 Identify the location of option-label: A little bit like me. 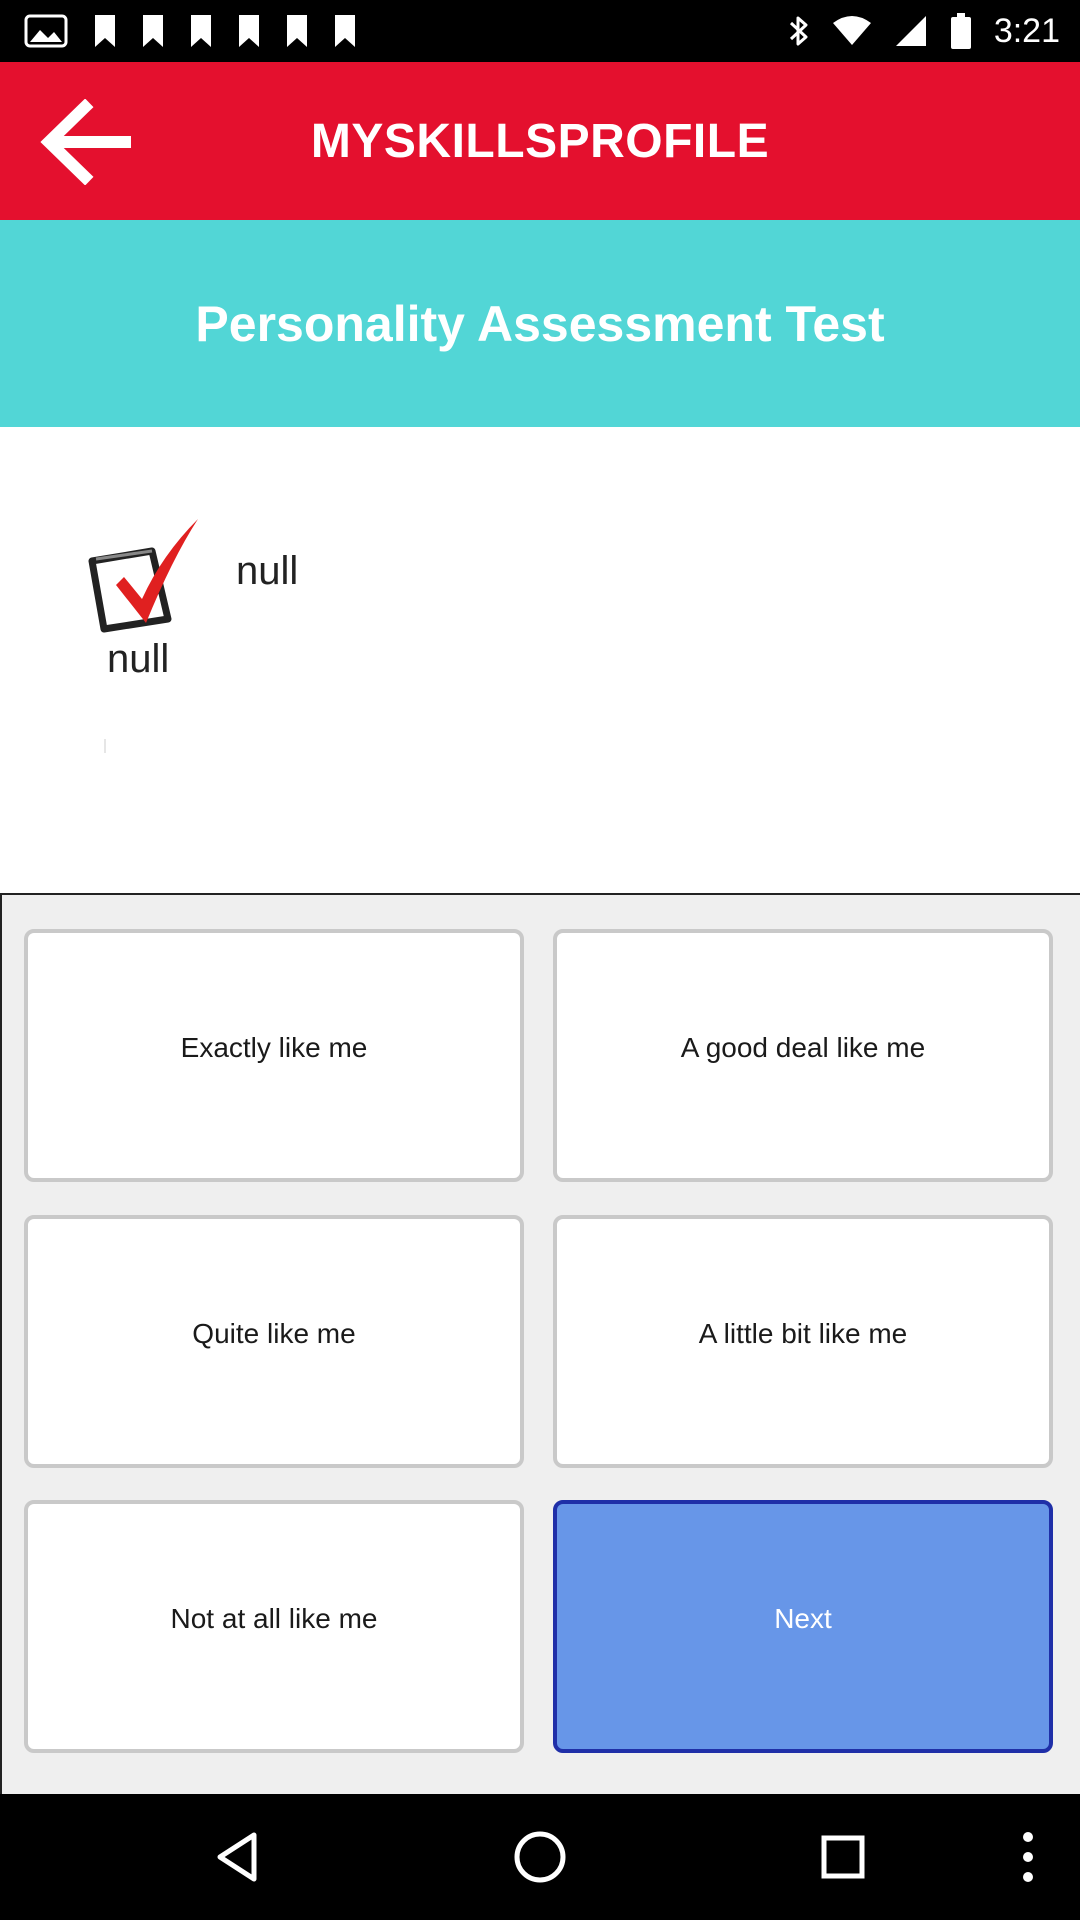
(803, 1333).